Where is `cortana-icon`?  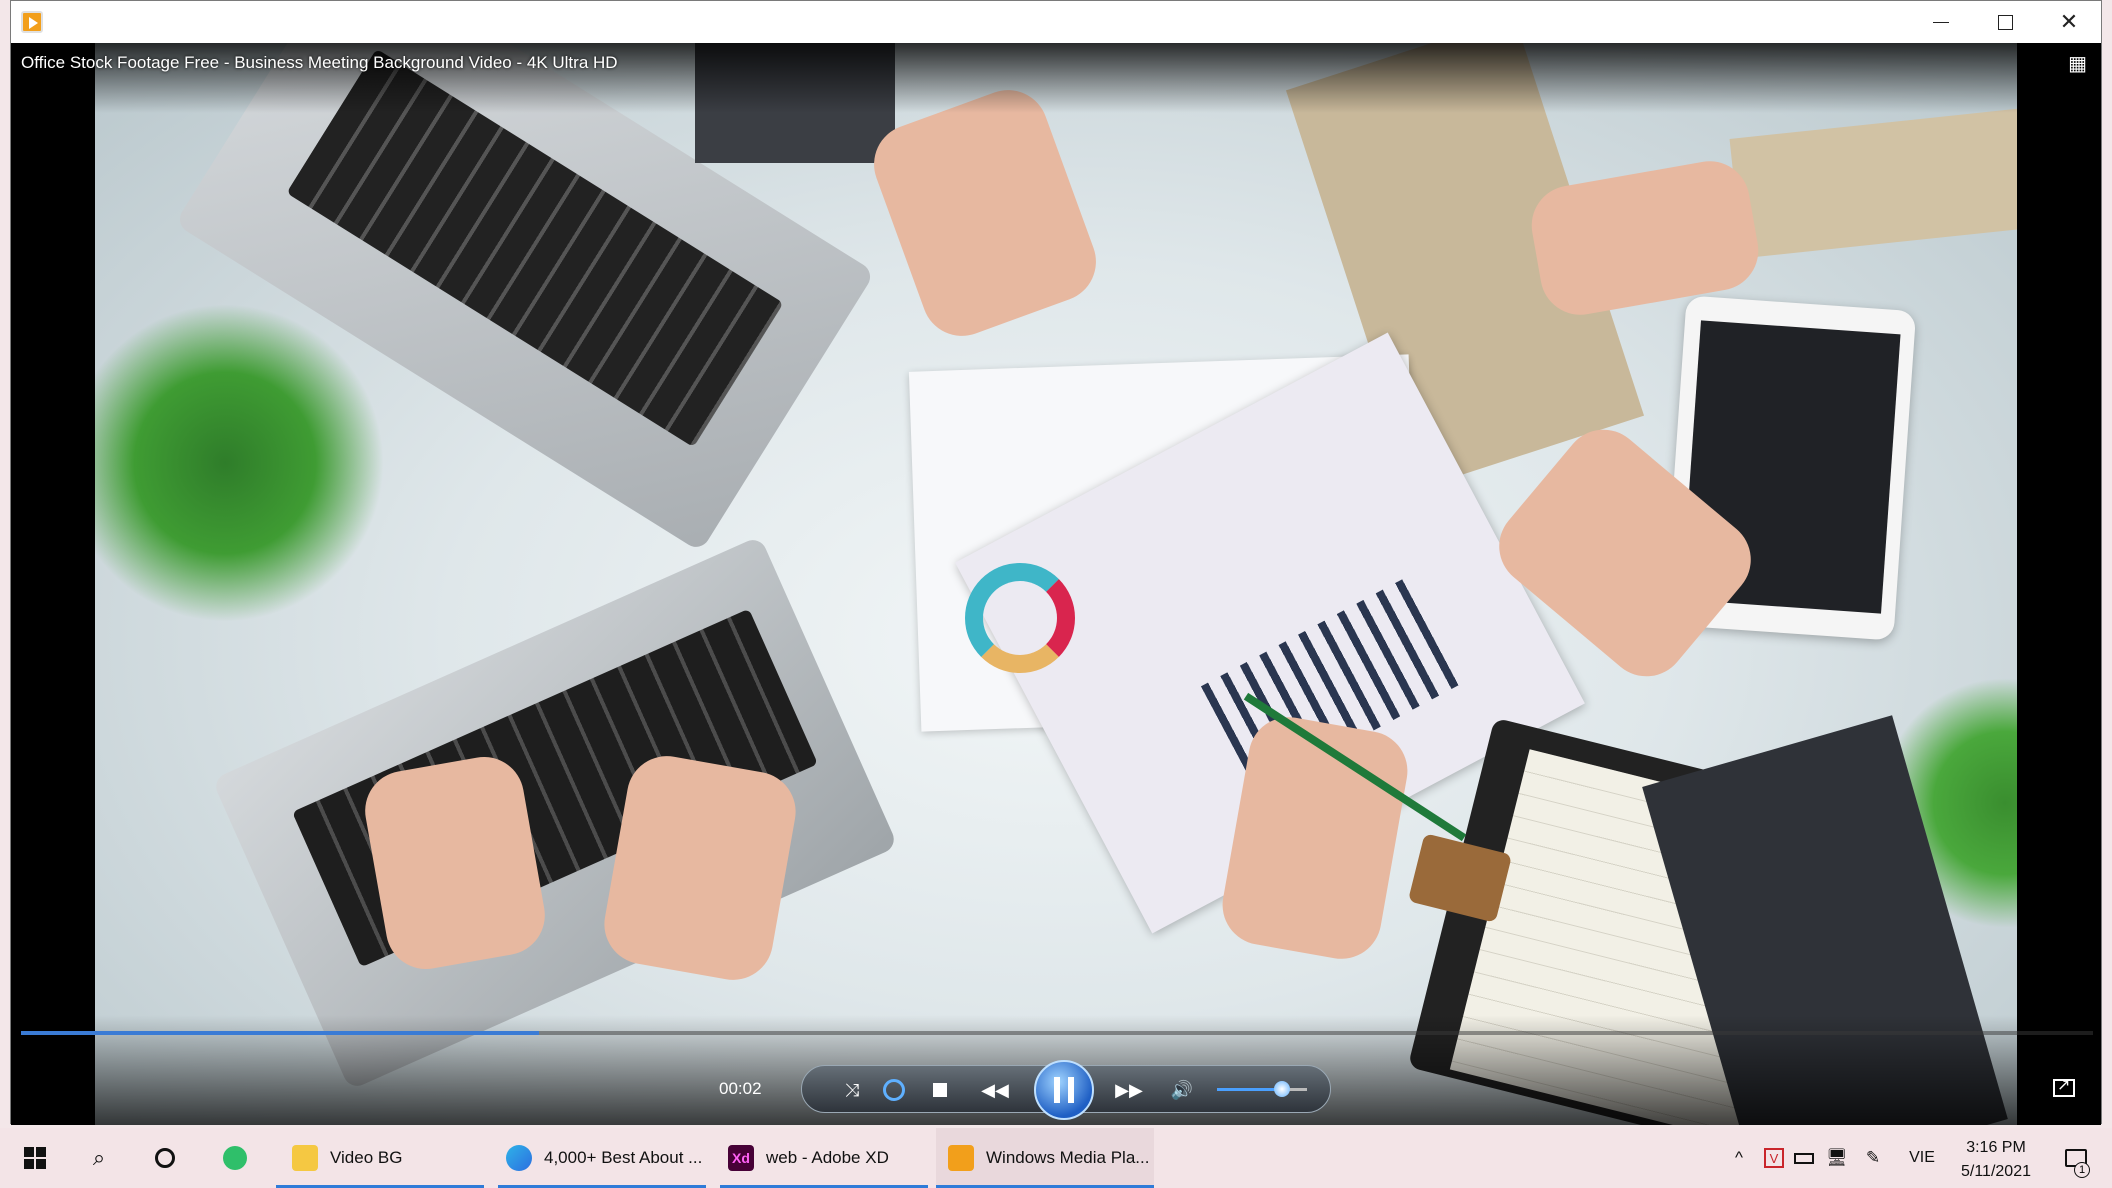 cortana-icon is located at coordinates (165, 1158).